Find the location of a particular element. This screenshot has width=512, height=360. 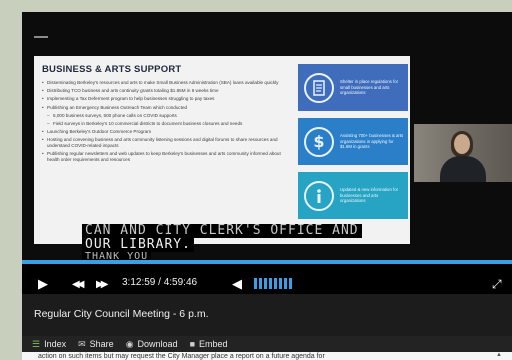

download-icon: ◉ is located at coordinates (129, 343).